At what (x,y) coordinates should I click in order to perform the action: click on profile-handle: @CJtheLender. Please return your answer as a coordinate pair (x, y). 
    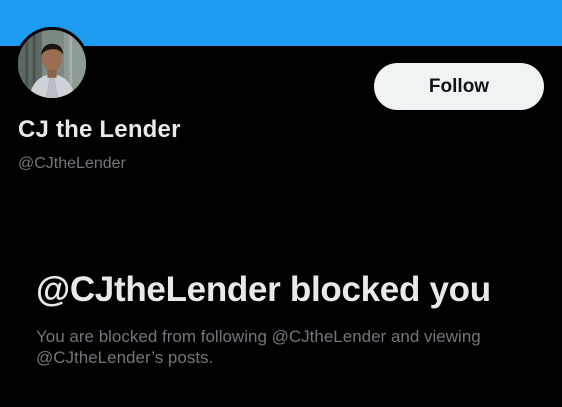
    Looking at the image, I should click on (72, 163).